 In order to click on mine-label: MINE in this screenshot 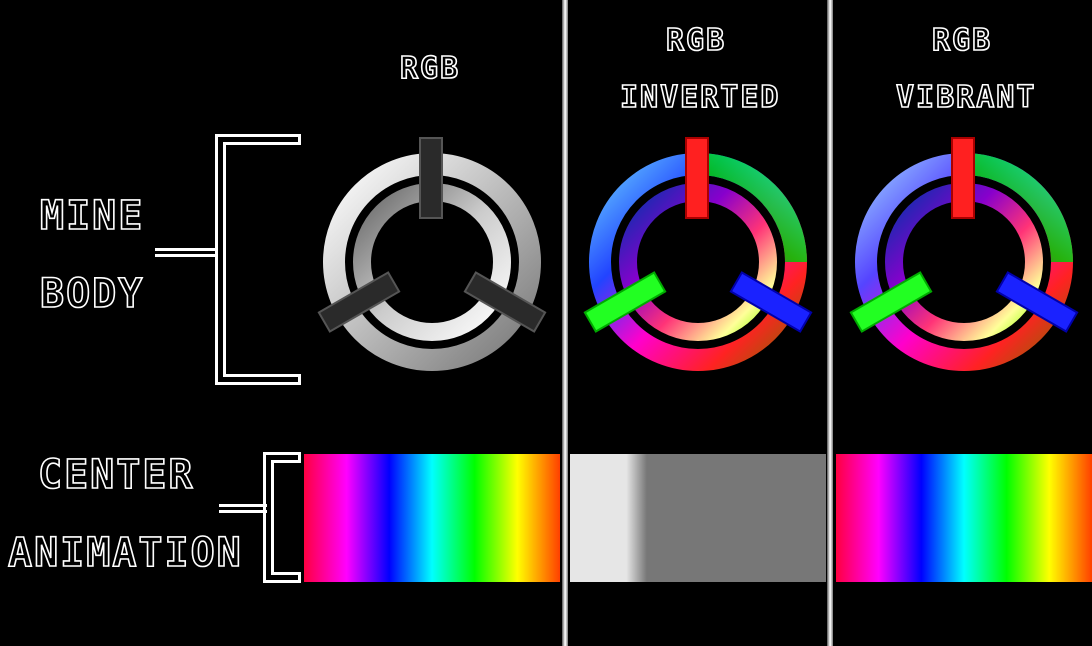, I will do `click(92, 216)`.